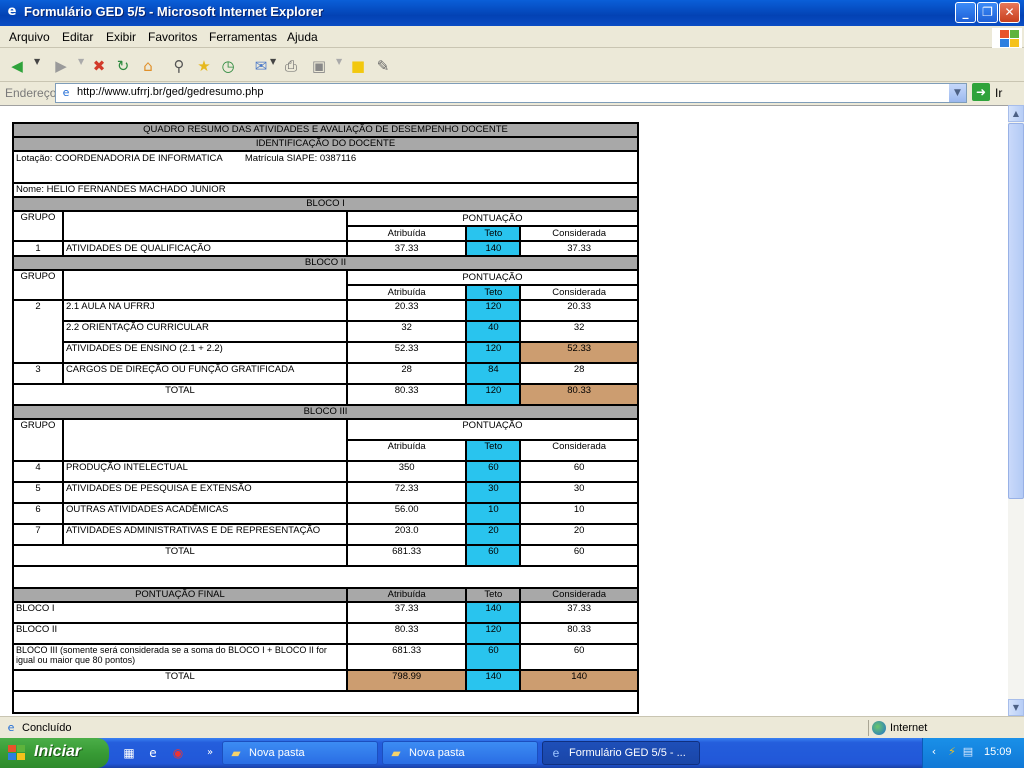 The width and height of the screenshot is (1024, 768). I want to click on atribuida-cell: 72.33, so click(406, 492).